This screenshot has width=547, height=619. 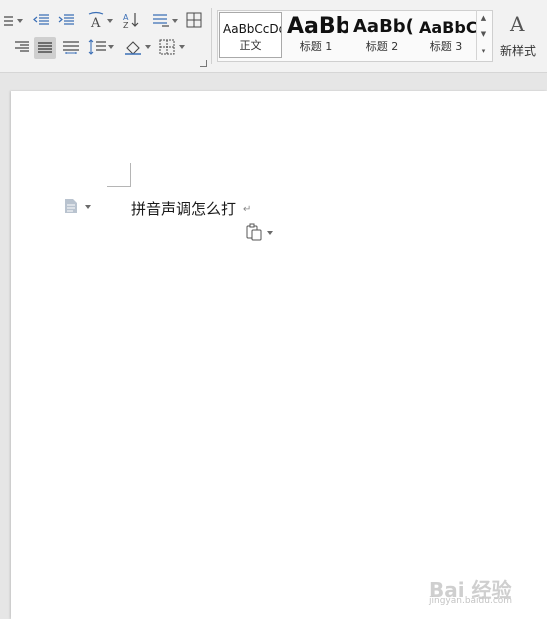 I want to click on new-style-button: A 新样式, so click(x=521, y=35).